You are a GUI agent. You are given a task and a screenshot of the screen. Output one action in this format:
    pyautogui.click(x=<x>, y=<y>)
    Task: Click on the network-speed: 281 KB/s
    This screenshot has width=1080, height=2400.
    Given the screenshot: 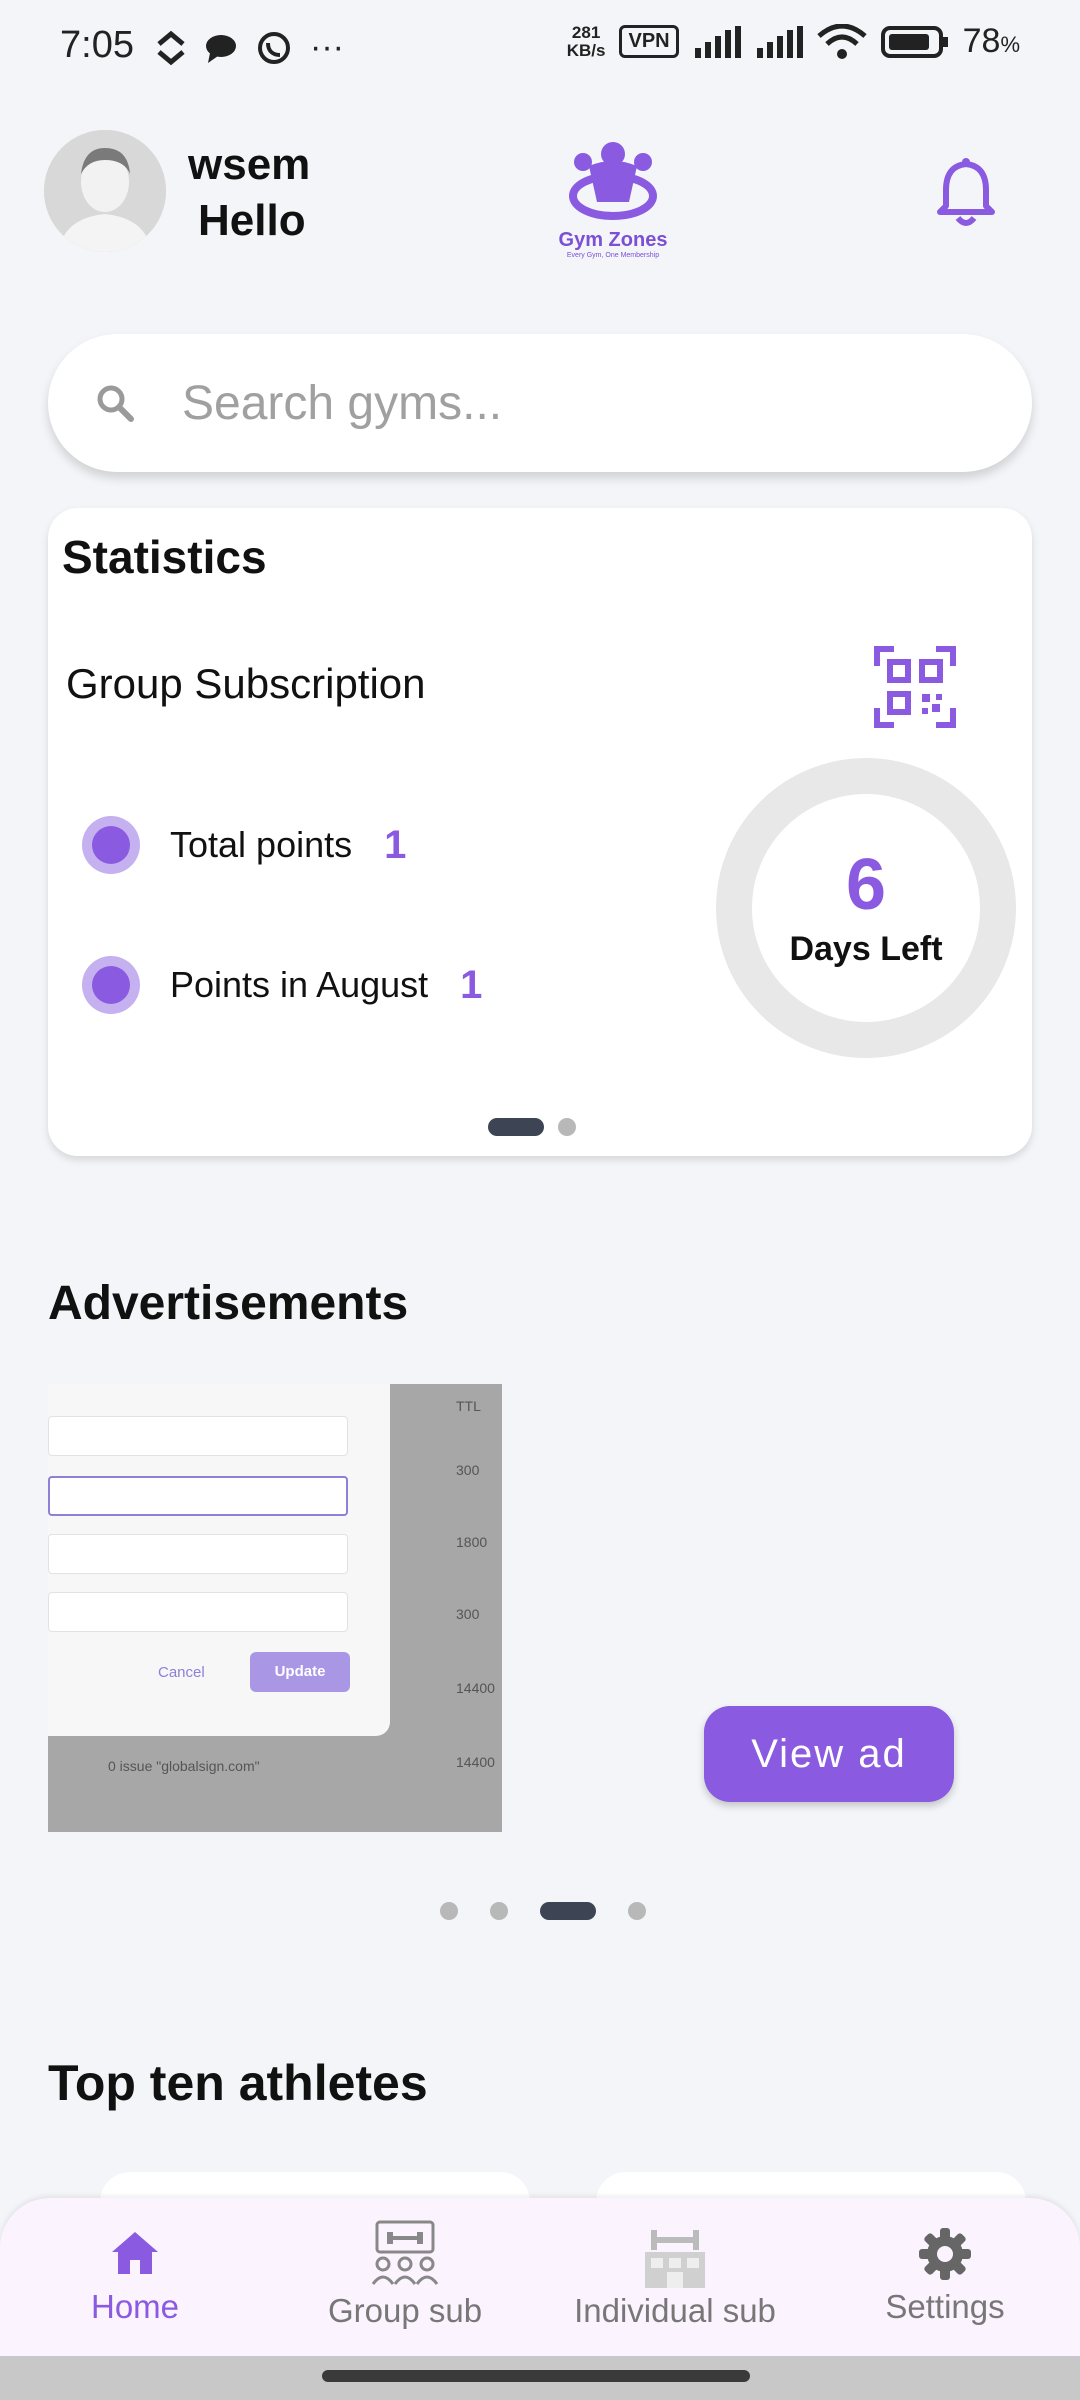 What is the action you would take?
    pyautogui.click(x=586, y=41)
    